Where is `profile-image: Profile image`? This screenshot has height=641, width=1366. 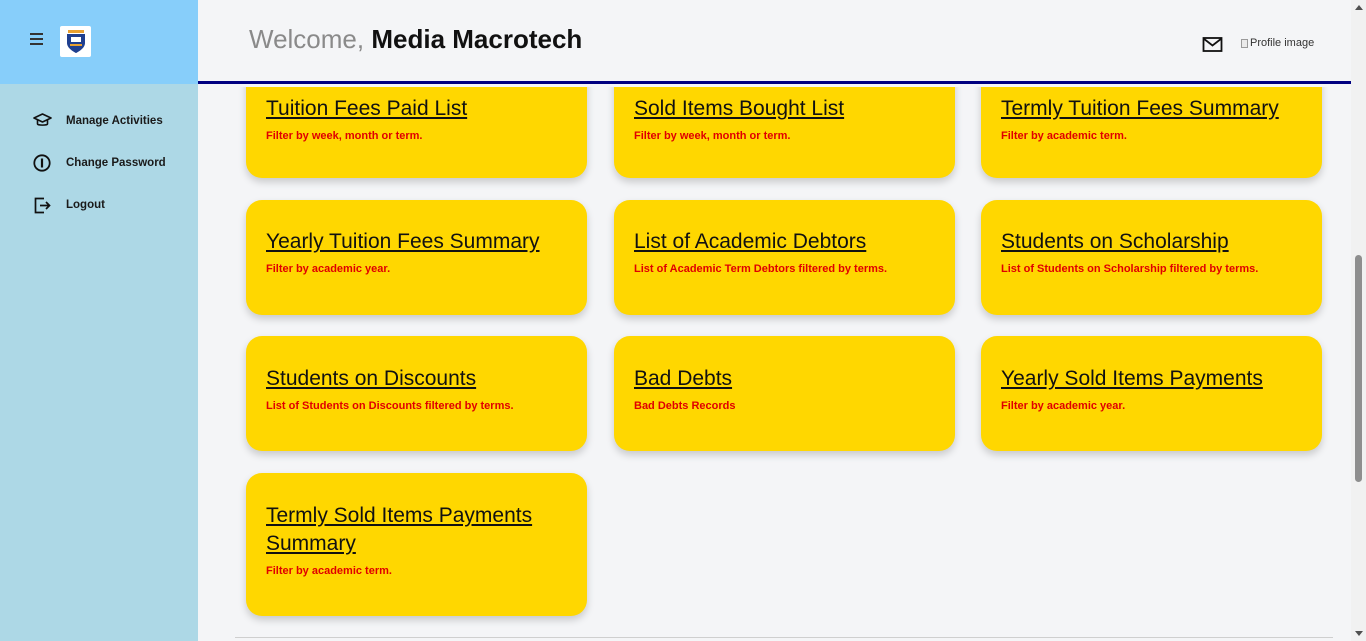
profile-image: Profile image is located at coordinates (1277, 43).